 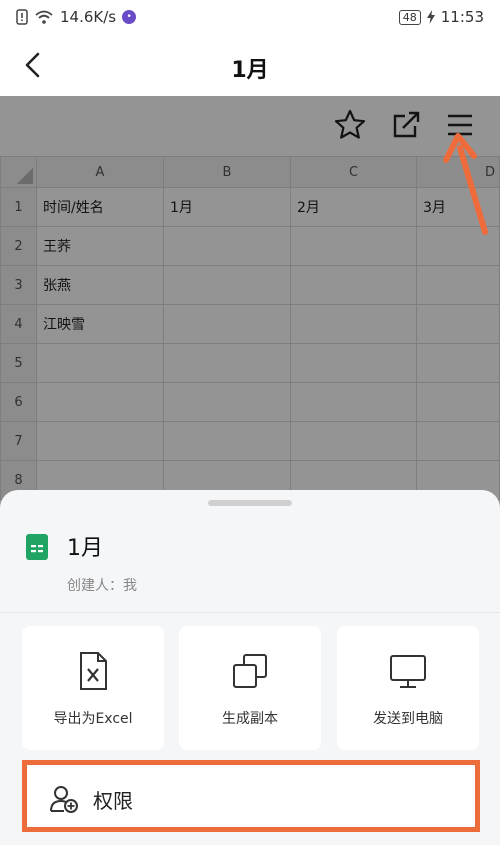 What do you see at coordinates (93, 719) in the screenshot?
I see `action-label: 导出为Excel` at bounding box center [93, 719].